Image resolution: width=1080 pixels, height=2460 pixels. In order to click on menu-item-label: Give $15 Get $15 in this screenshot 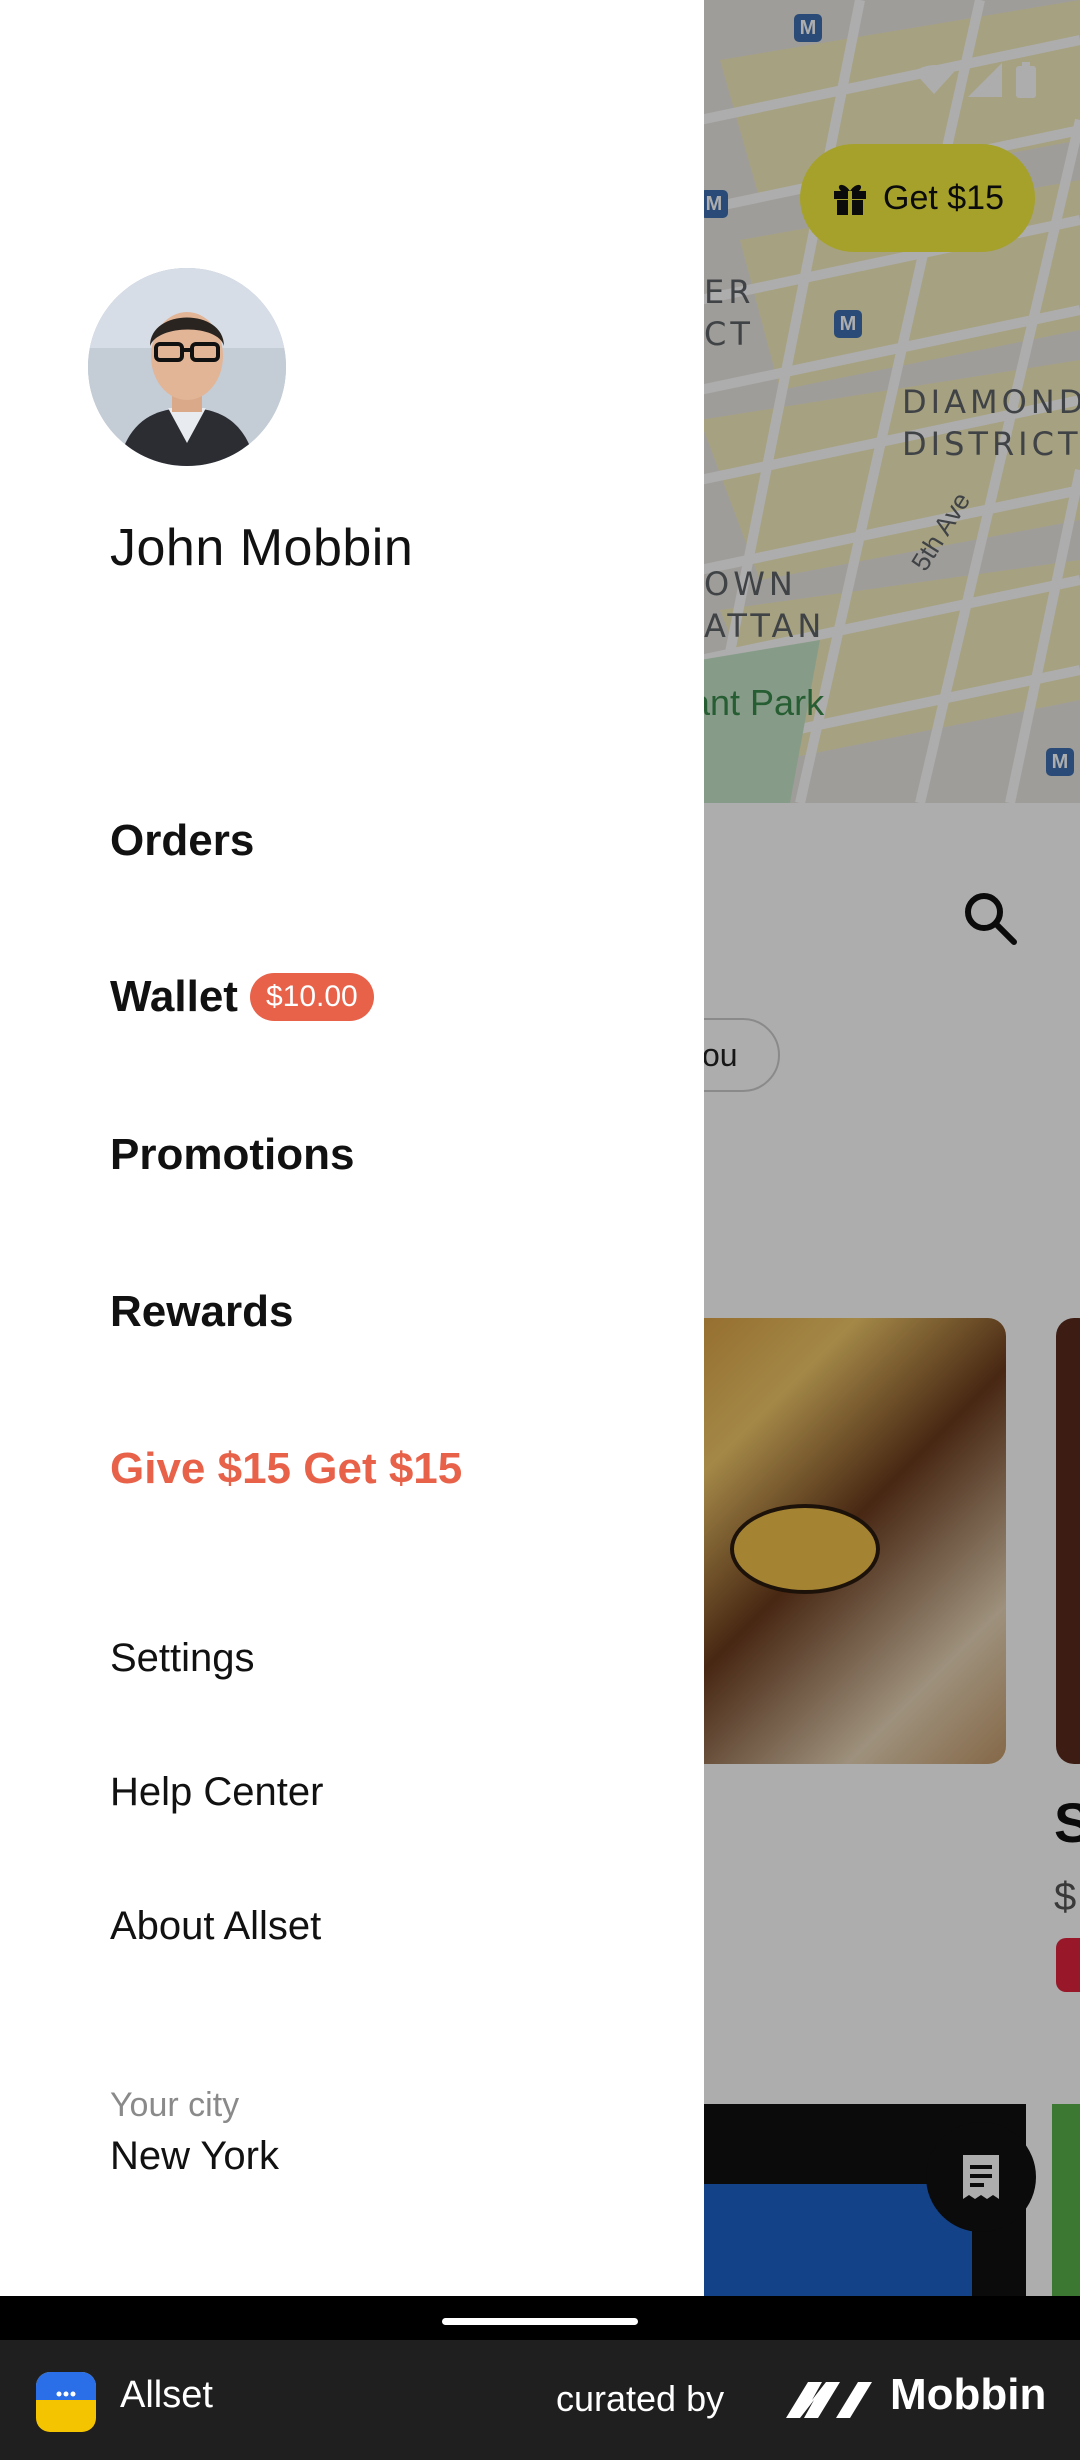, I will do `click(286, 1468)`.